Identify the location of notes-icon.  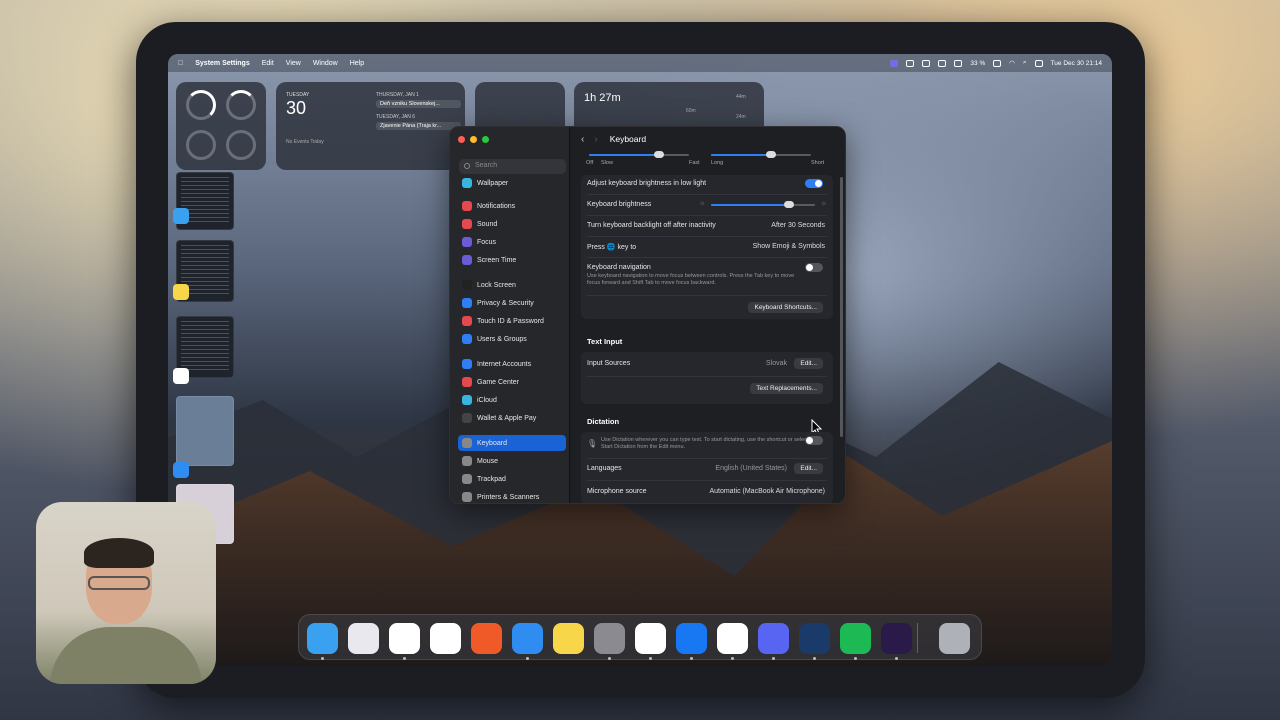
(568, 638).